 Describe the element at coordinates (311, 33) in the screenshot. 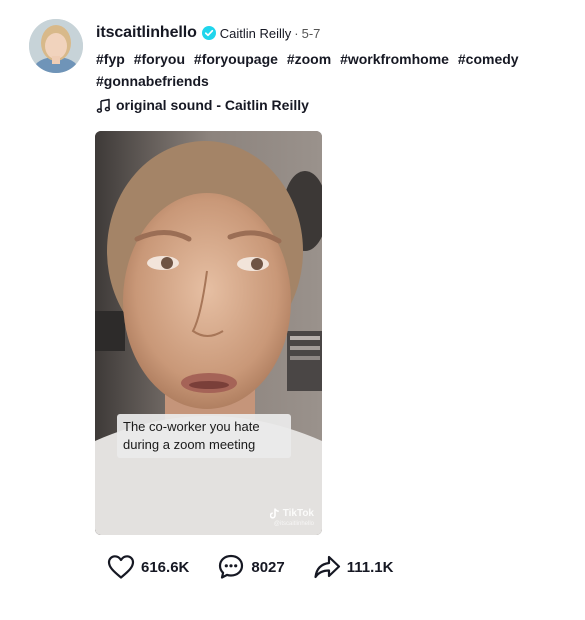

I see `post-date: 5-7` at that location.